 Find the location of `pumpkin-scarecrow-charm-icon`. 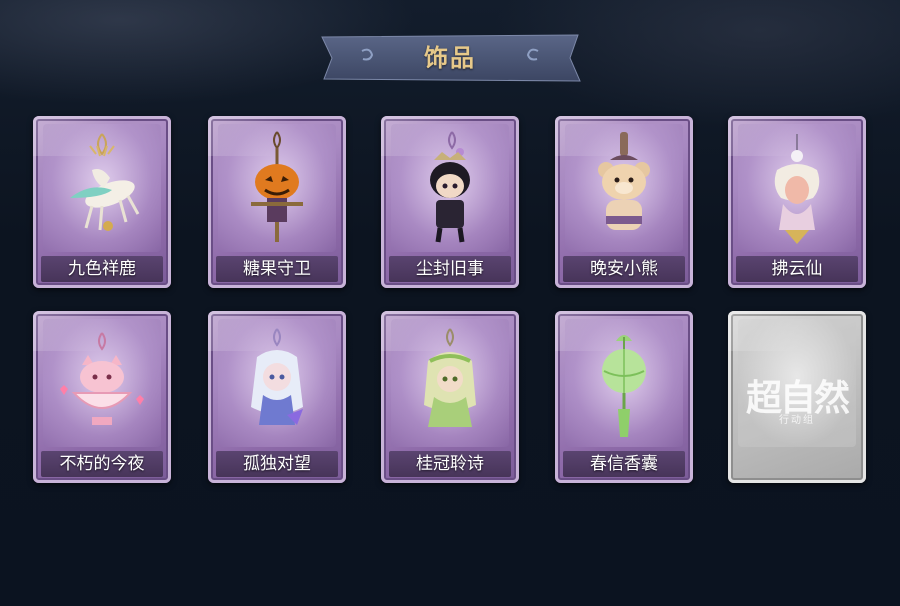

pumpkin-scarecrow-charm-icon is located at coordinates (277, 186).